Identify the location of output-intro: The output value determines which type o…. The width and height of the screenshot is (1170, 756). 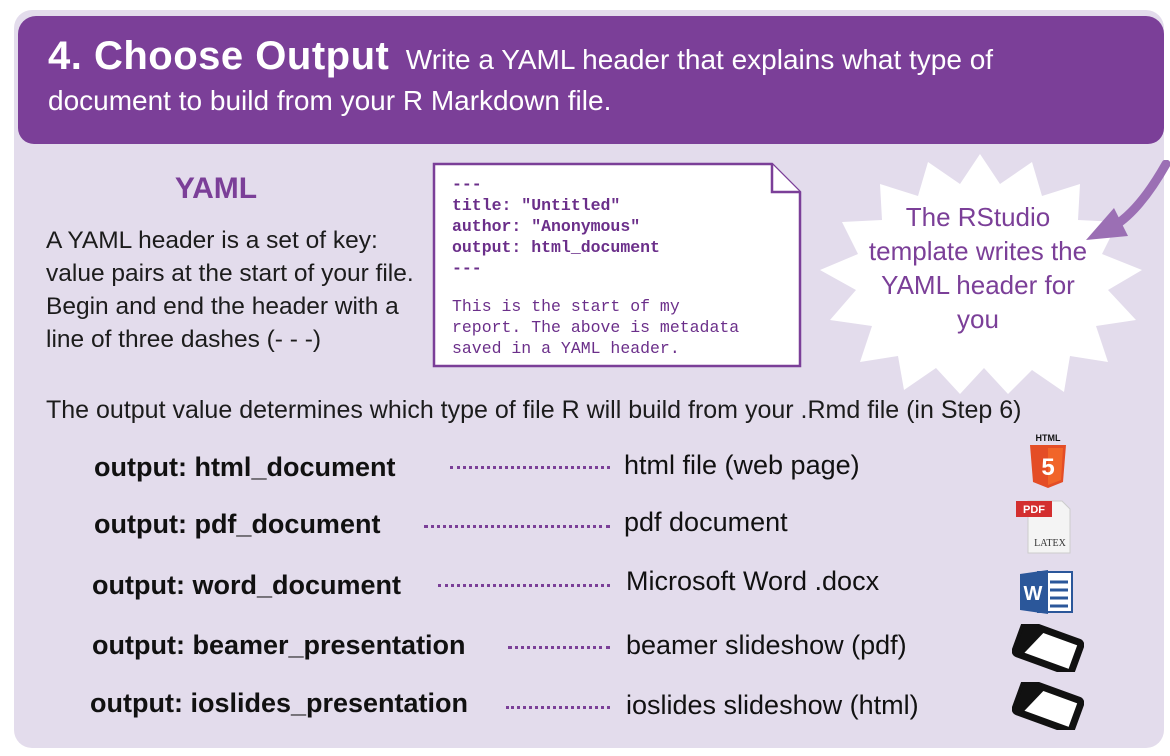
(534, 410).